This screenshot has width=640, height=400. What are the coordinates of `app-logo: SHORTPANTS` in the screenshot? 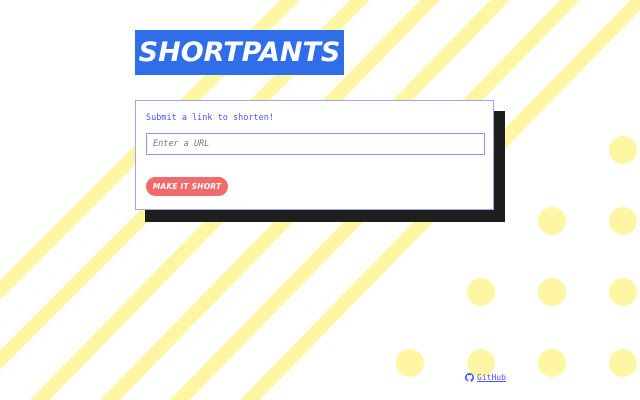 It's located at (239, 52).